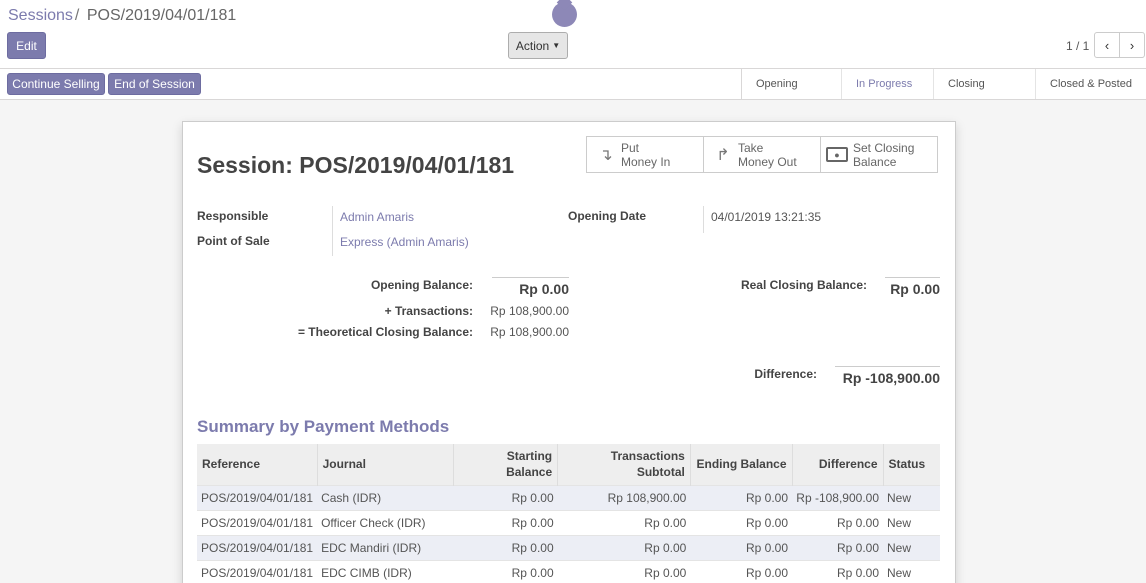 The image size is (1146, 583). Describe the element at coordinates (532, 45) in the screenshot. I see `action-label: Action` at that location.